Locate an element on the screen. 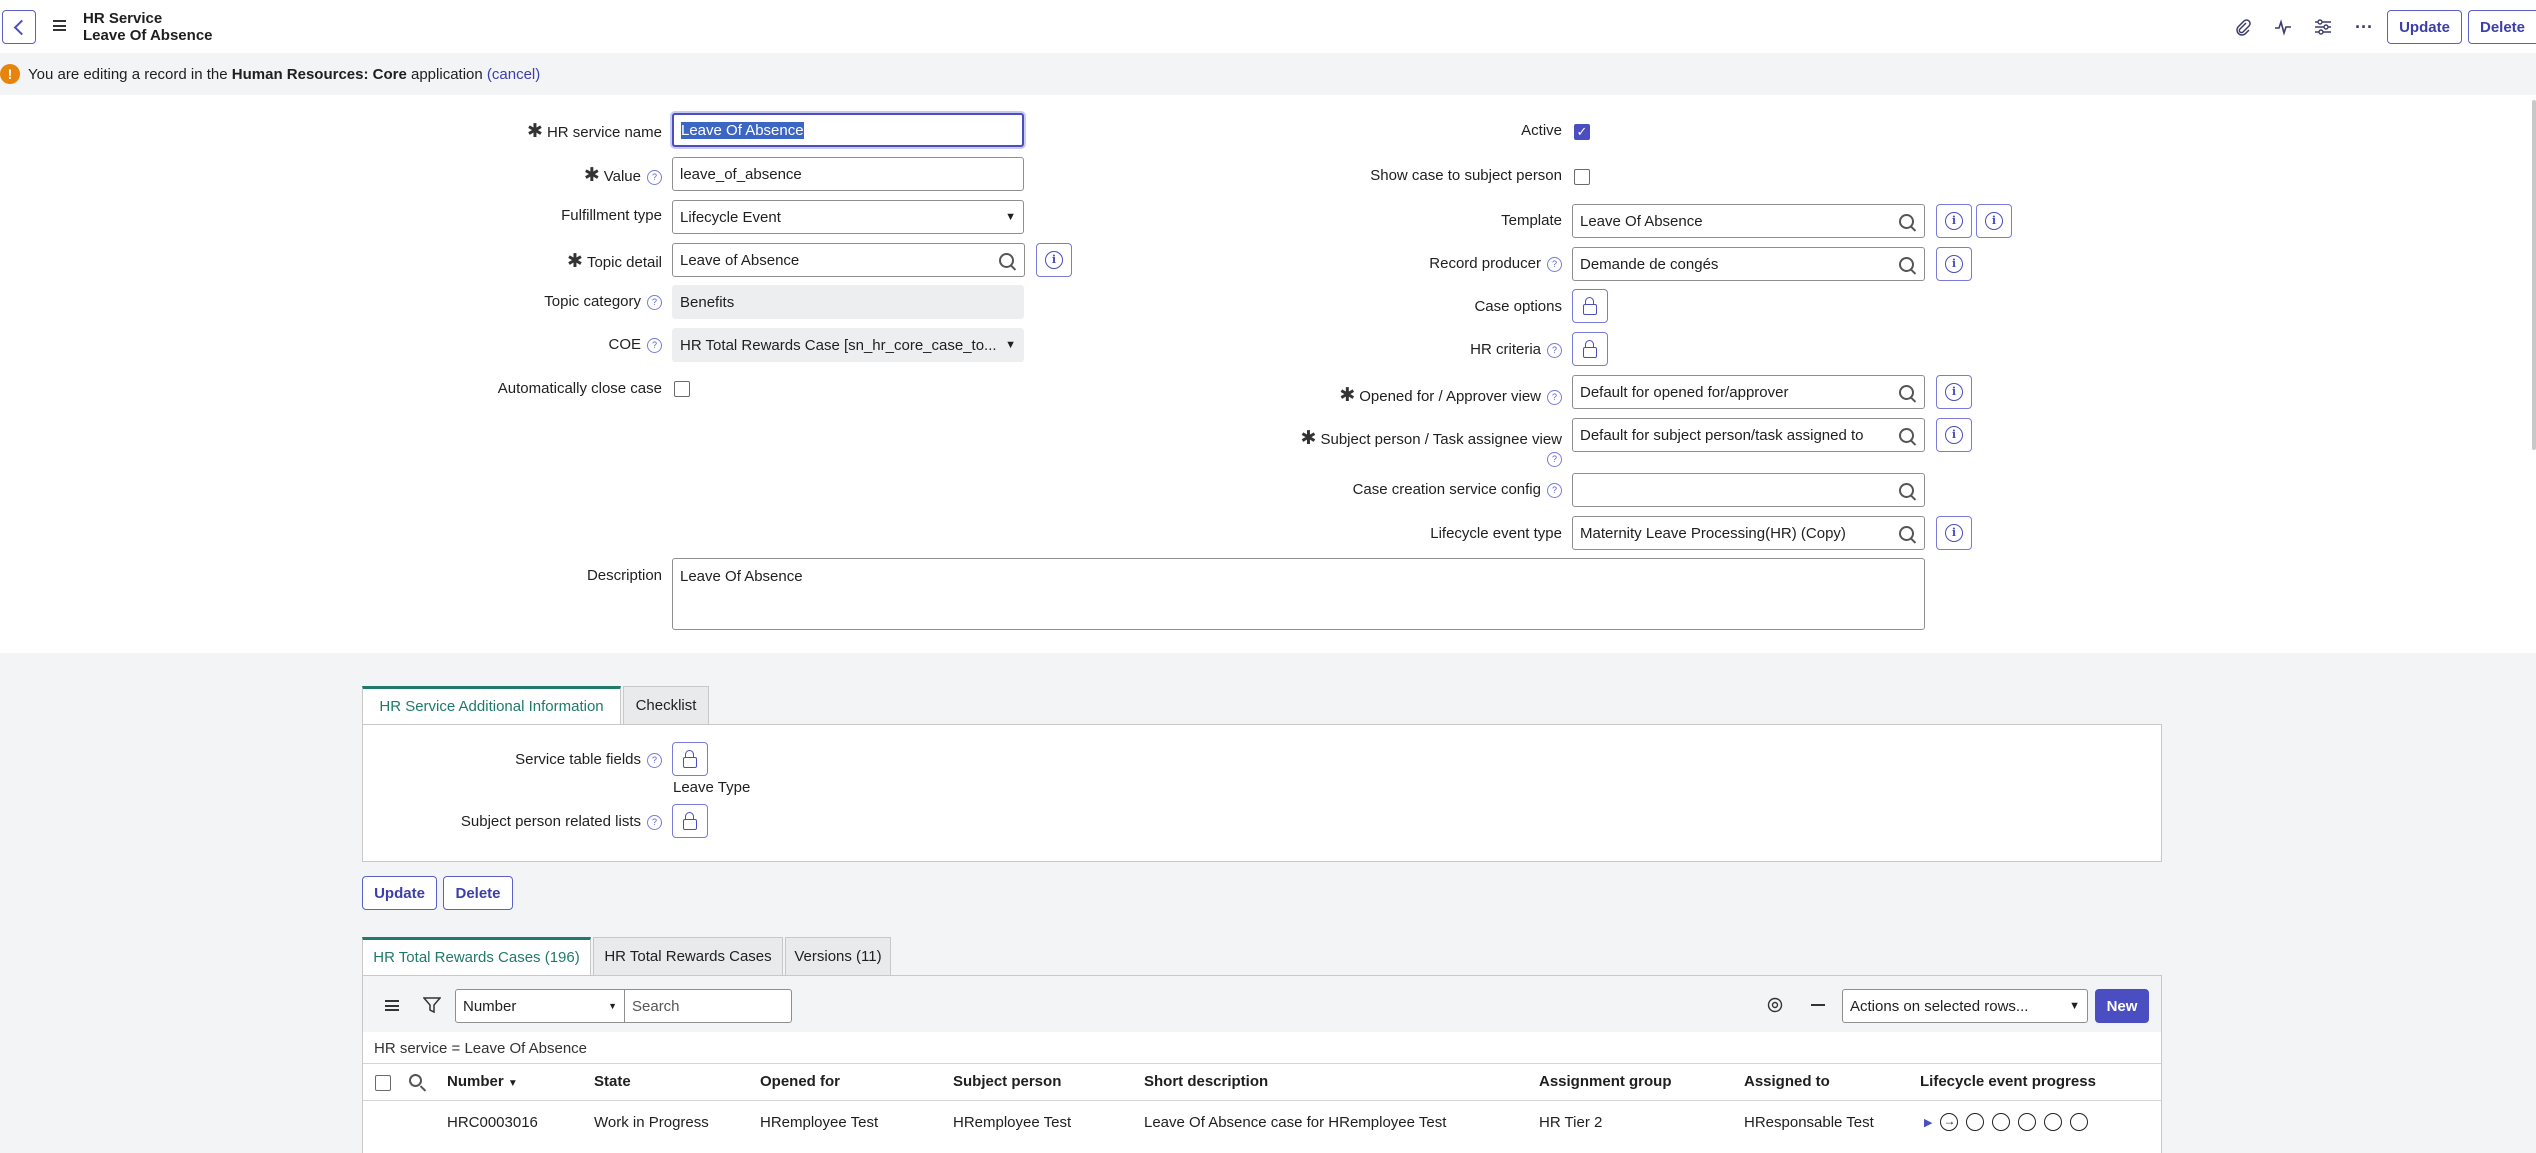  personalize-form-icon is located at coordinates (2323, 27).